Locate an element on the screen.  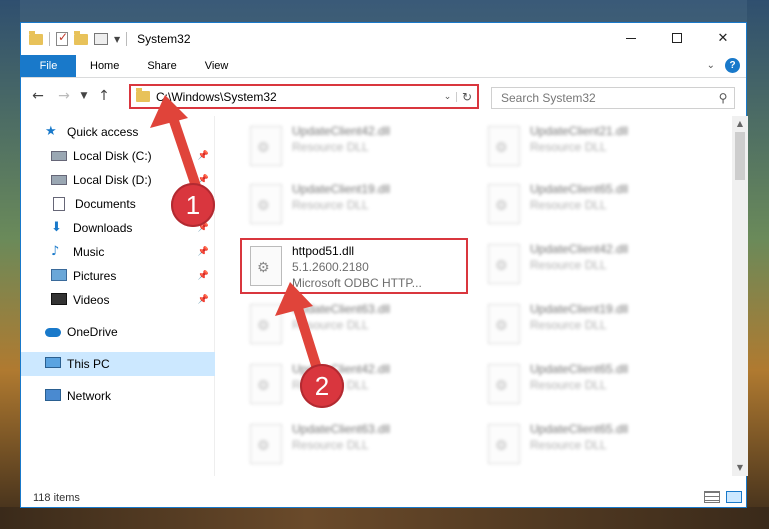
sidebar-item-label: Local Disk (C:) is located at coordinates (112, 156).